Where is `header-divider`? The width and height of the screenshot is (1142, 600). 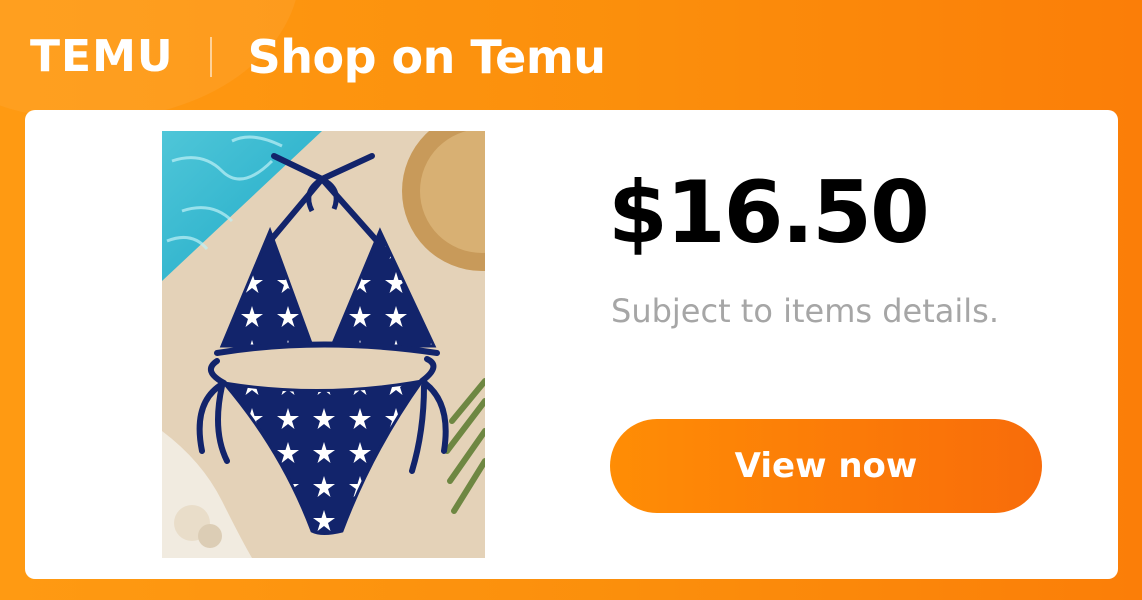
header-divider is located at coordinates (210, 57).